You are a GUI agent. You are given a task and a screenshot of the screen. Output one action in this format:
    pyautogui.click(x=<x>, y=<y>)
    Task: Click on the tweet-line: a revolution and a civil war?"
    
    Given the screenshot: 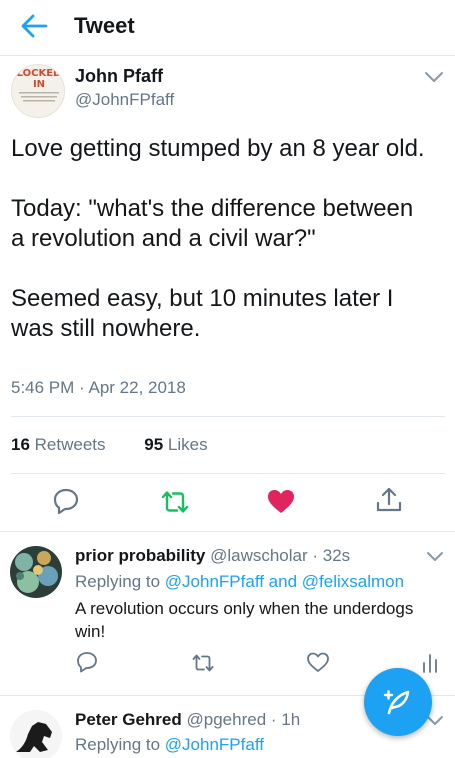 What is the action you would take?
    pyautogui.click(x=163, y=238)
    